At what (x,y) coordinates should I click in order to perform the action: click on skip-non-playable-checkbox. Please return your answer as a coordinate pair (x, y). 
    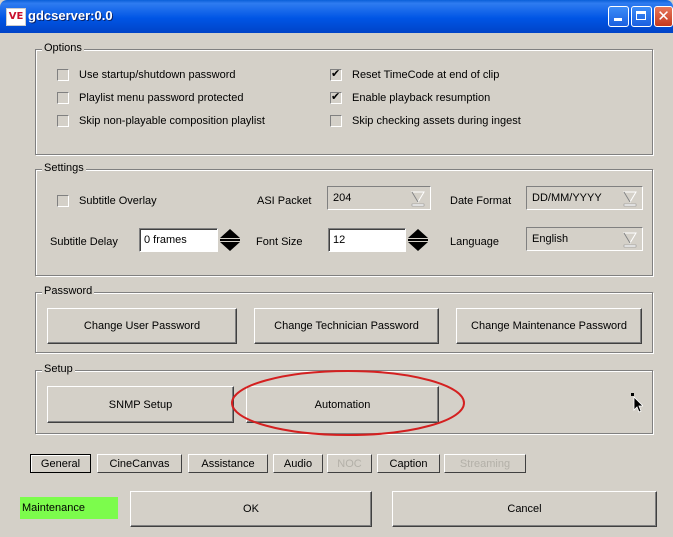
    Looking at the image, I should click on (63, 121).